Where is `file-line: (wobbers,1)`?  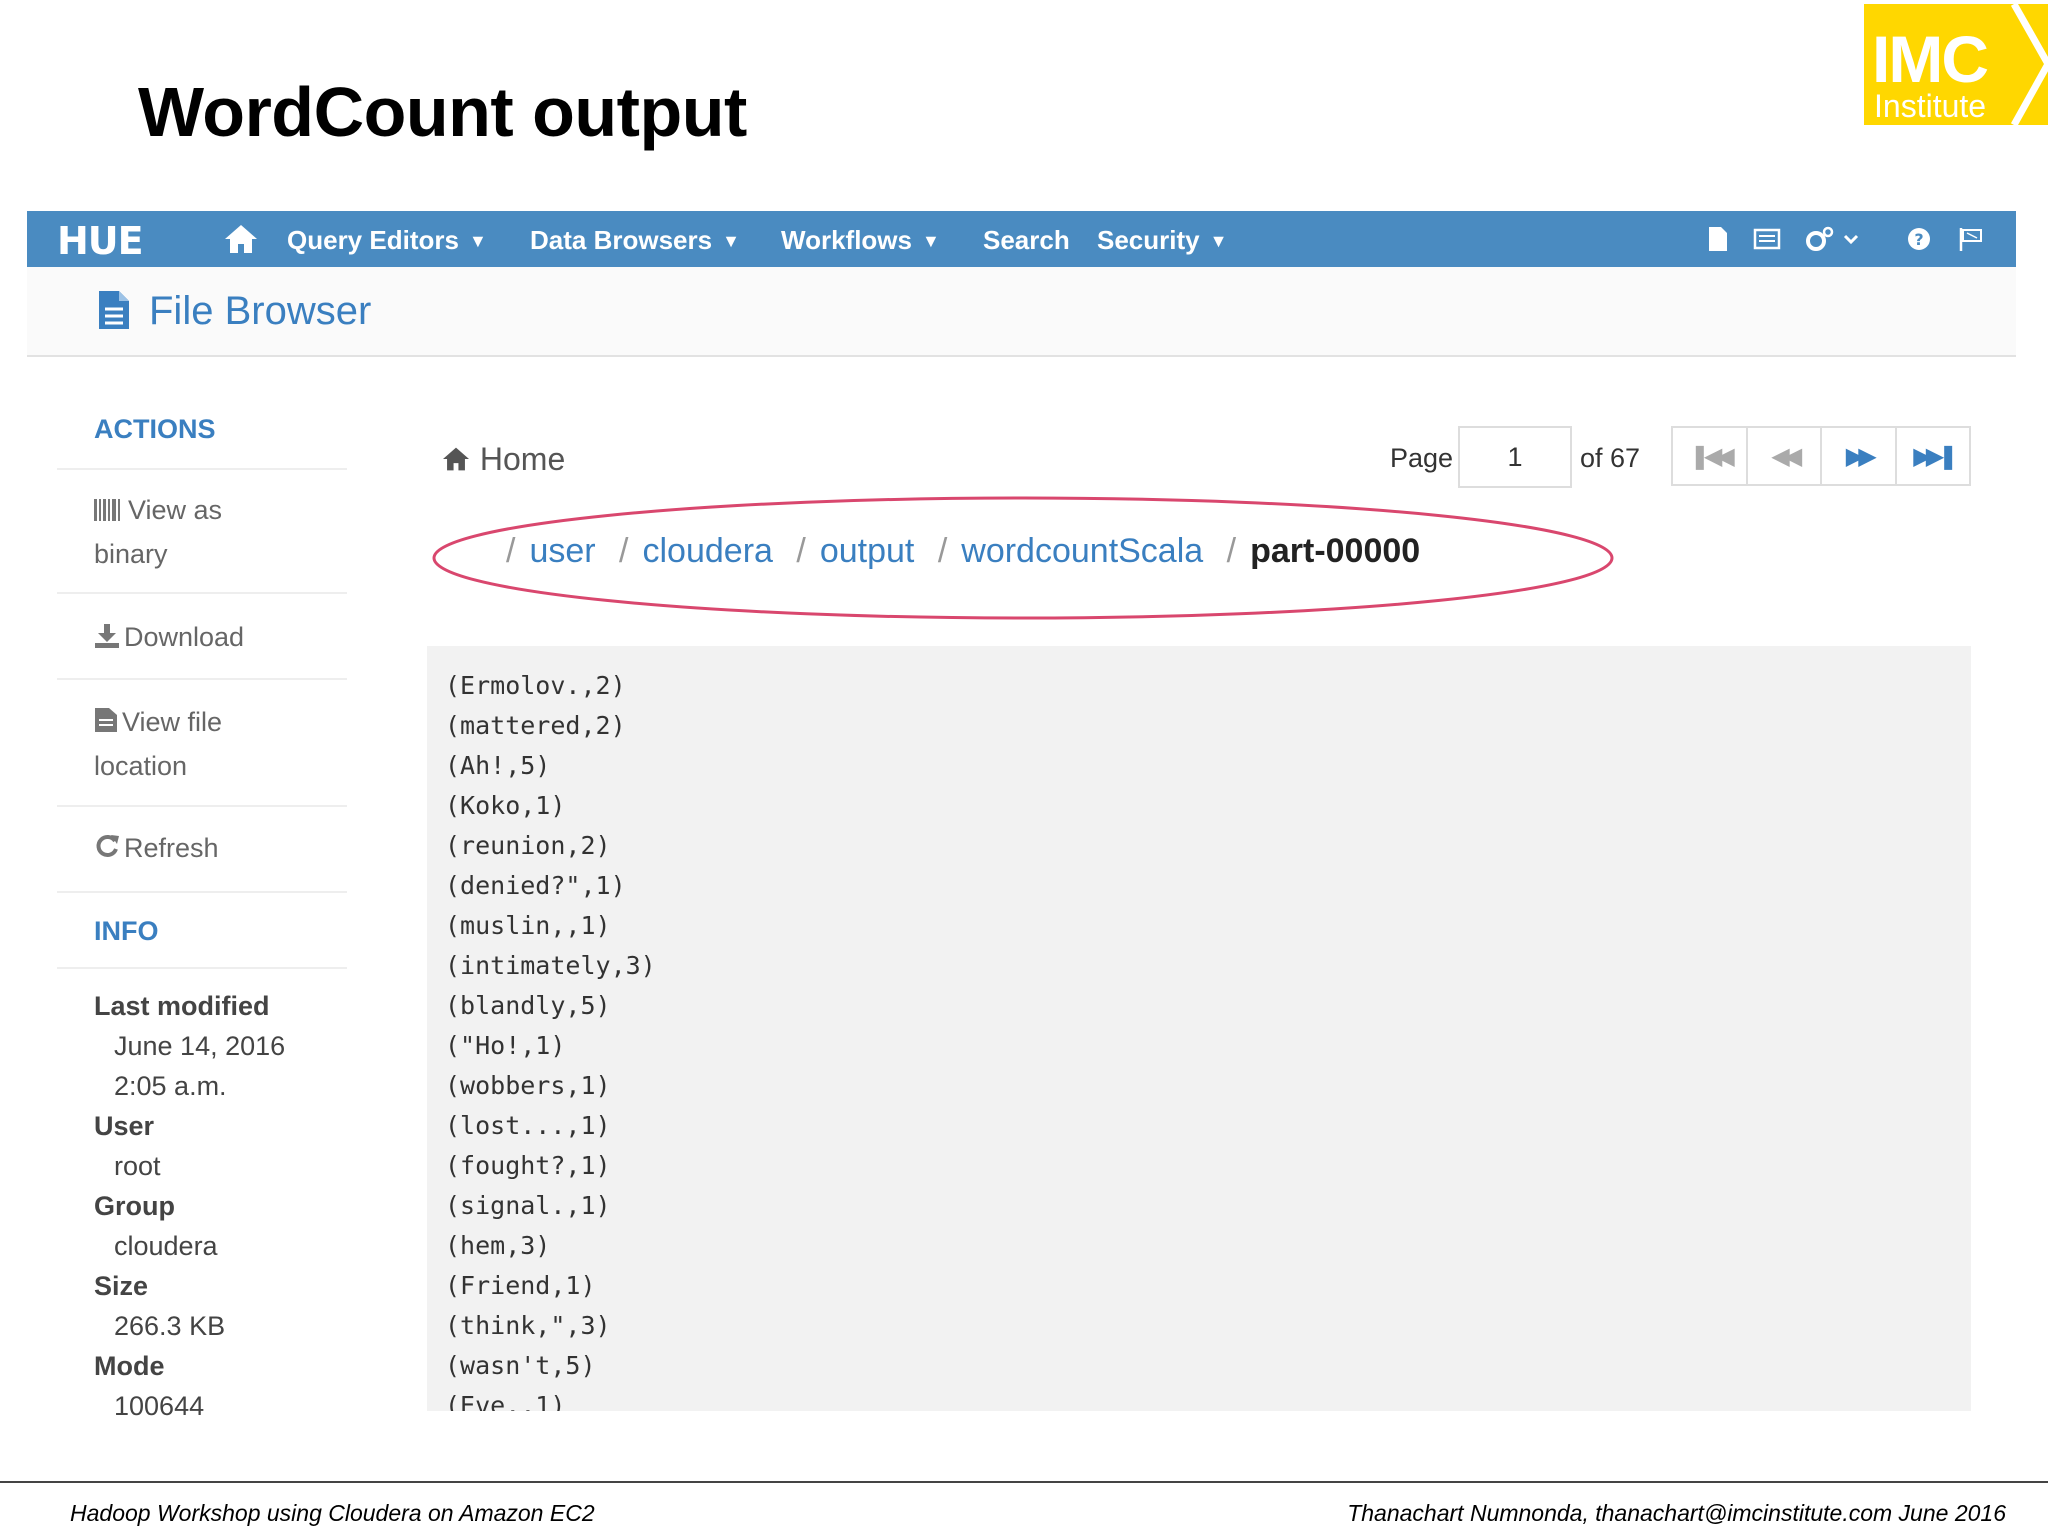 file-line: (wobbers,1) is located at coordinates (528, 1085).